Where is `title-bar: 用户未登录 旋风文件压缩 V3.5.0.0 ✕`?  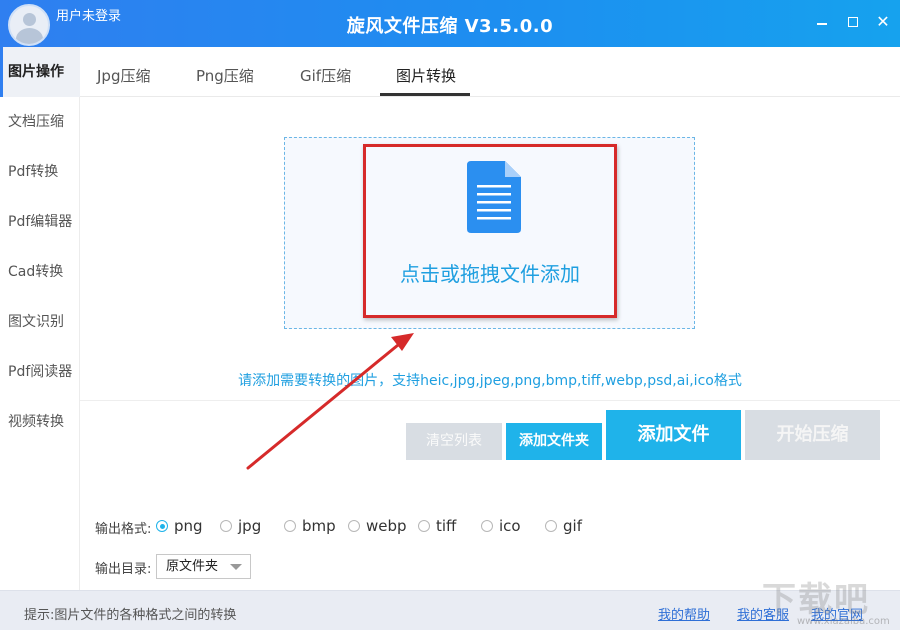
title-bar: 用户未登录 旋风文件压缩 V3.5.0.0 ✕ is located at coordinates (450, 23).